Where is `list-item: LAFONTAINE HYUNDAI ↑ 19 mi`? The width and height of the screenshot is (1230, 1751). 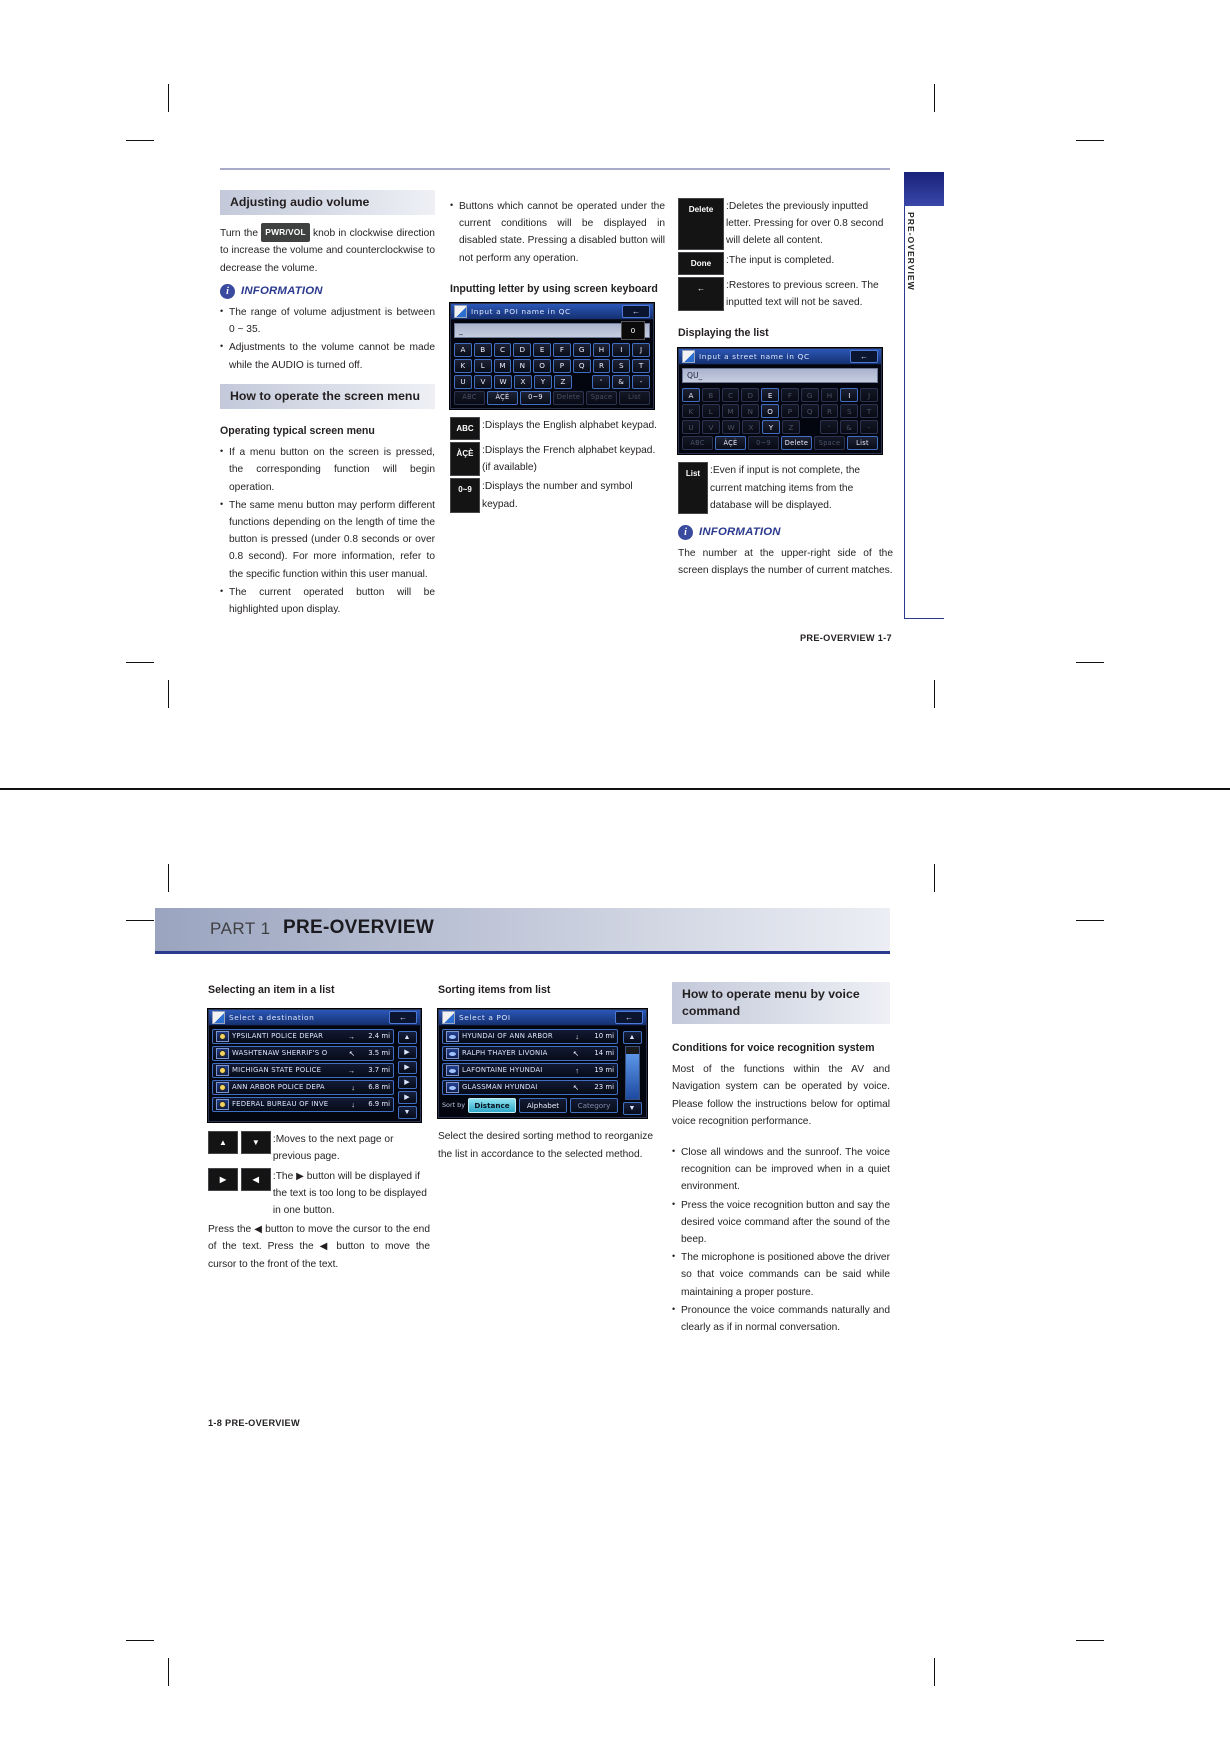 list-item: LAFONTAINE HYUNDAI ↑ 19 mi is located at coordinates (530, 1071).